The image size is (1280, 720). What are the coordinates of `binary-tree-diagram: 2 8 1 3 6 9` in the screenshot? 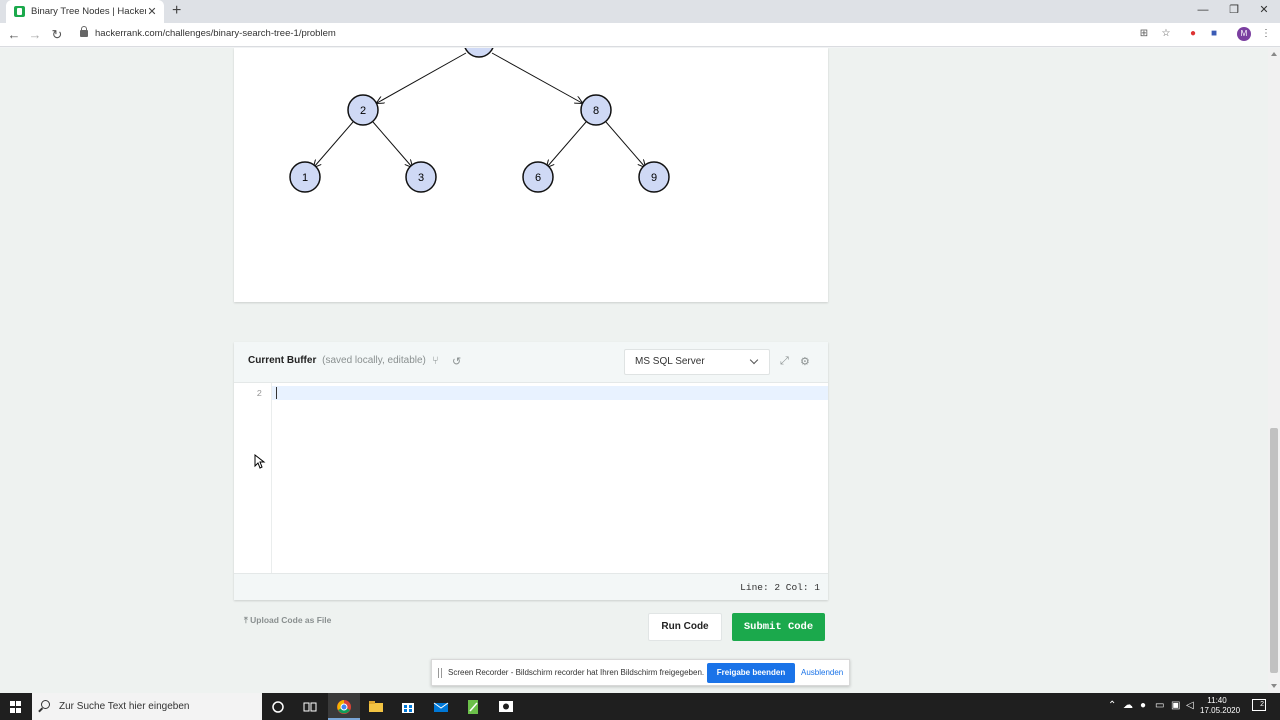 It's located at (479, 120).